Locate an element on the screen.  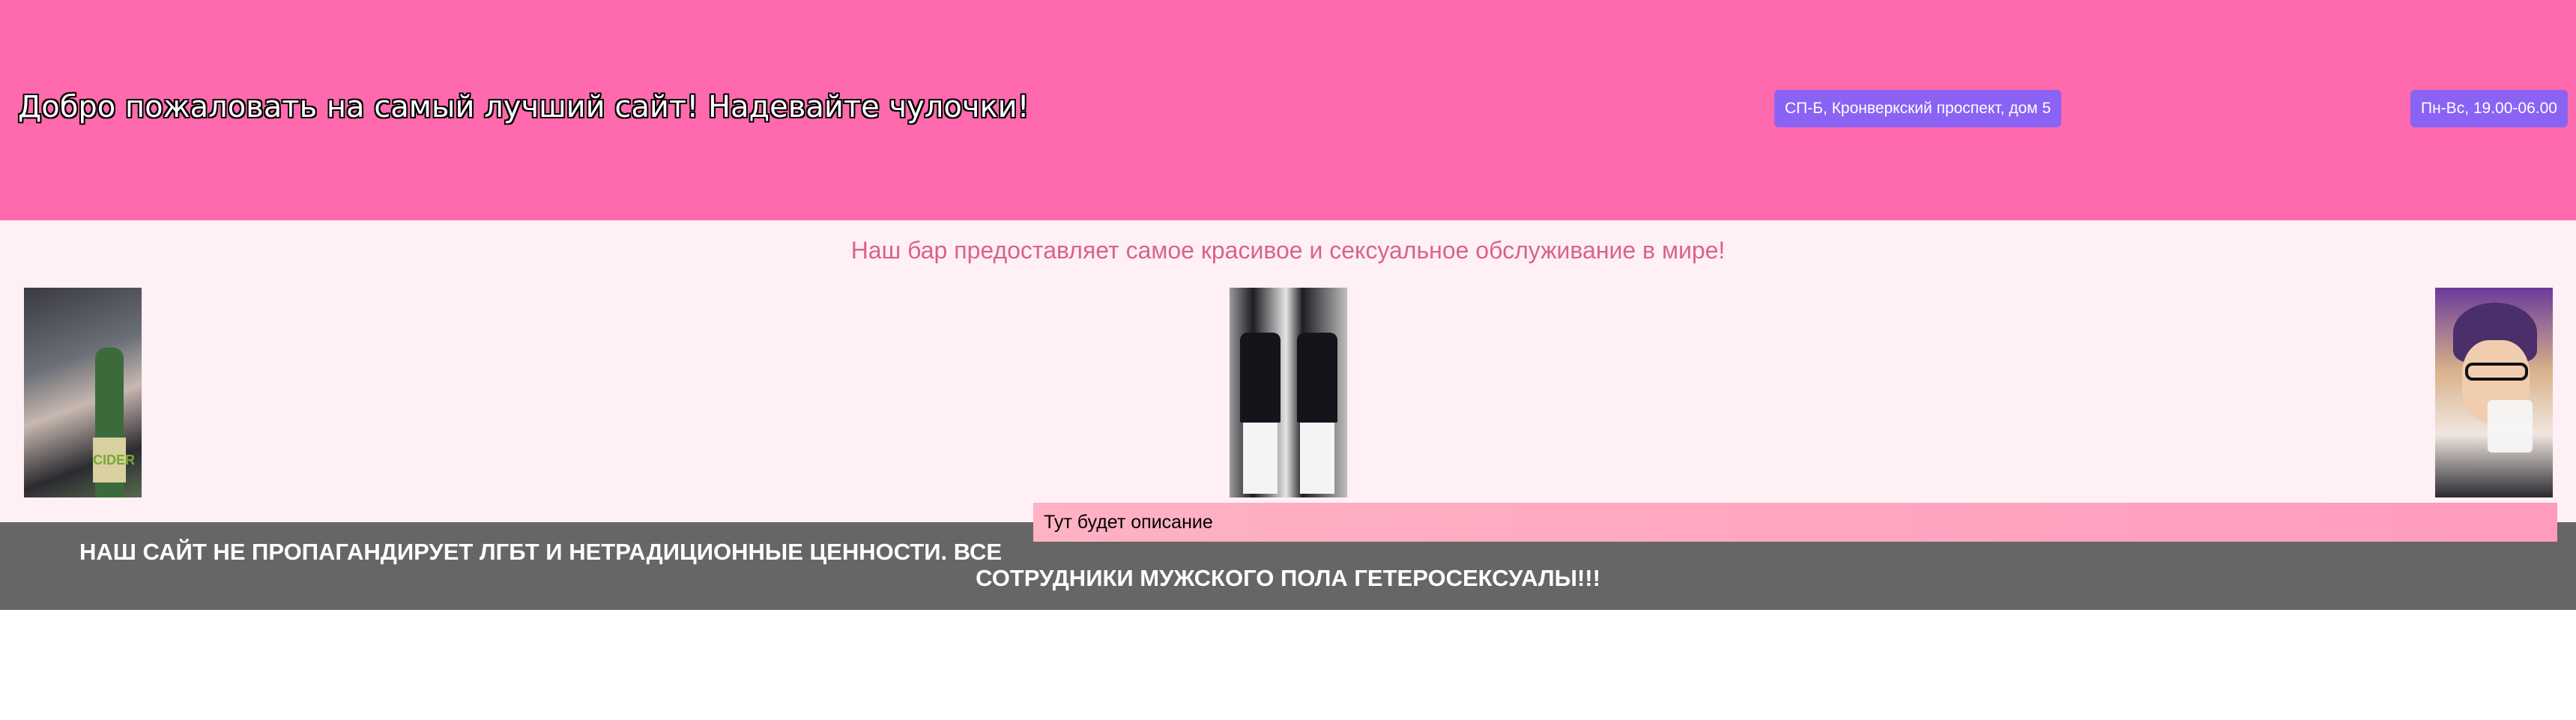
legs-left is located at coordinates (1260, 458).